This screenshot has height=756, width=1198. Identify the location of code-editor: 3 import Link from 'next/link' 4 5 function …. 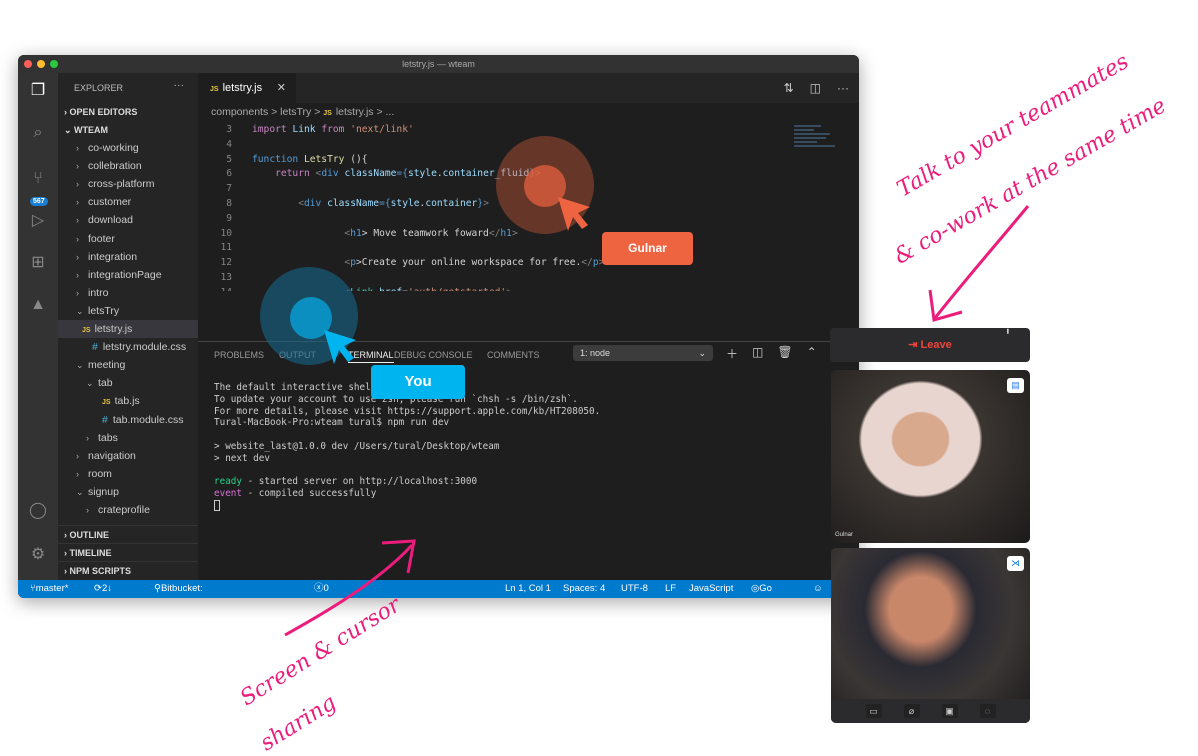
(498, 207).